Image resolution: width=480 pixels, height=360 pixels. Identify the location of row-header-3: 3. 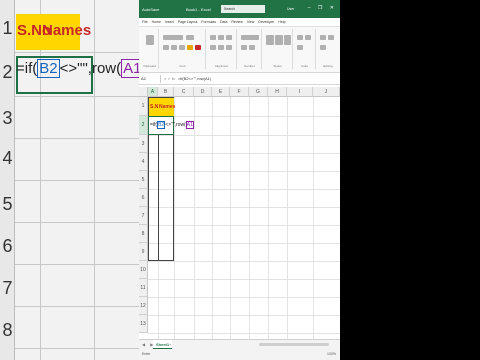
(143, 144).